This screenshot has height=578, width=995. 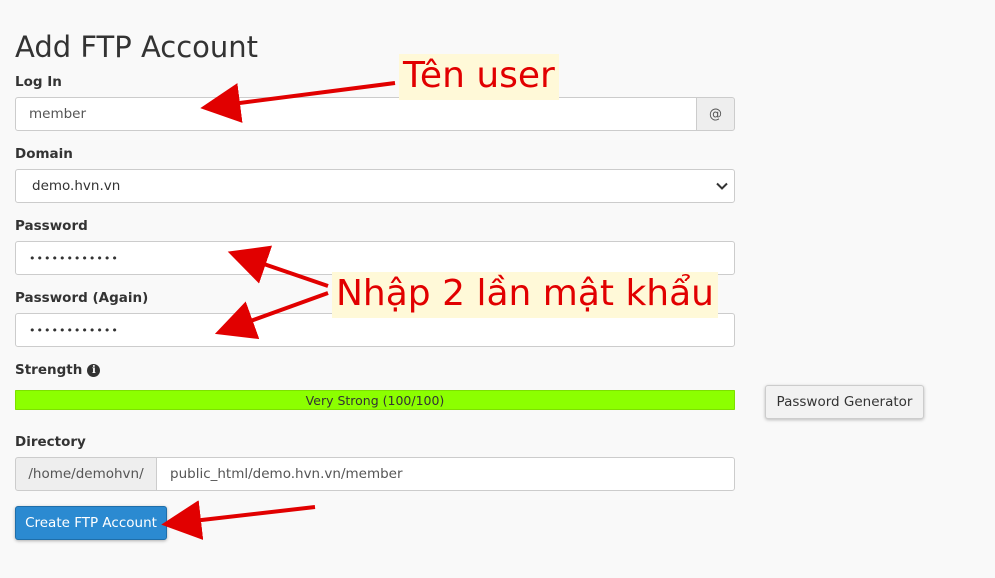 What do you see at coordinates (74, 330) in the screenshot?
I see `password-again-masked: ••••••••••••` at bounding box center [74, 330].